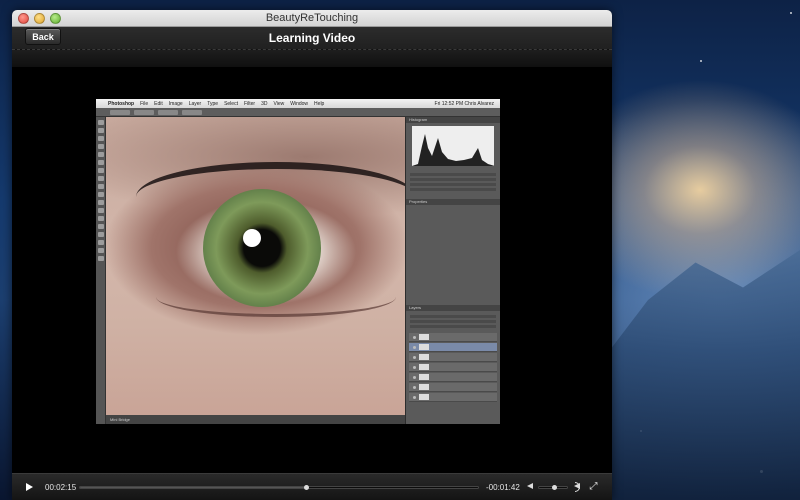 This screenshot has height=500, width=800. I want to click on zoom-window-button, so click(55, 18).